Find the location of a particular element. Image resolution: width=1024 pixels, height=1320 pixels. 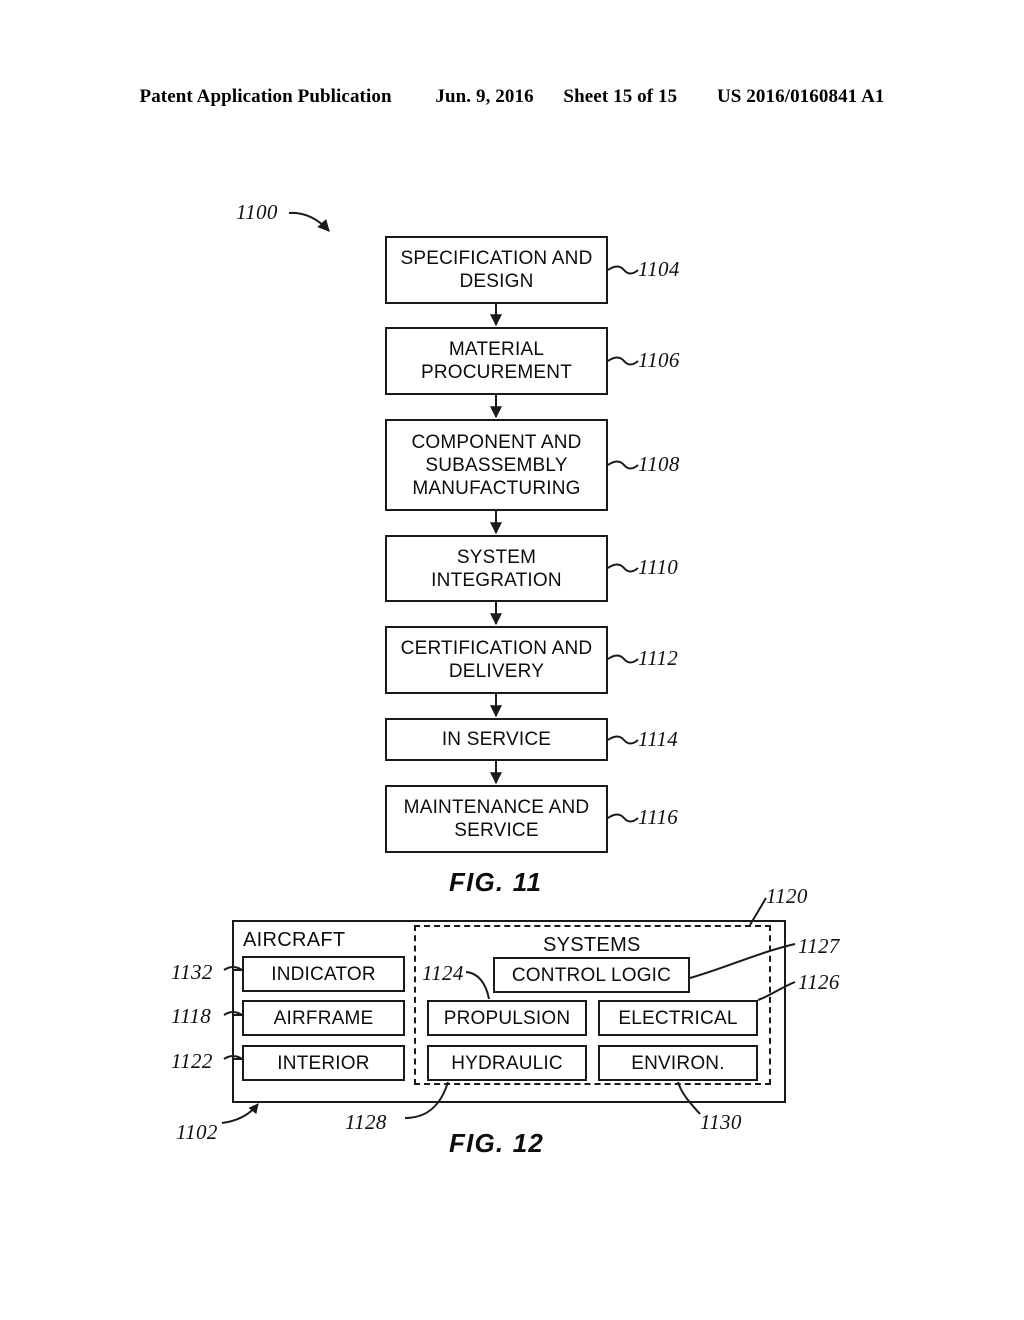

reference-numeral-1100: 1100 is located at coordinates (257, 212).